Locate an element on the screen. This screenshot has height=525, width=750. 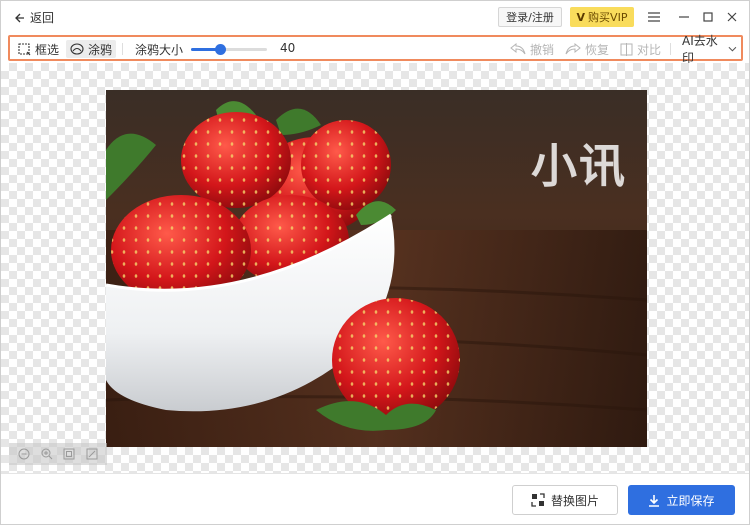
select-tool-button: 框选 is located at coordinates (38, 49).